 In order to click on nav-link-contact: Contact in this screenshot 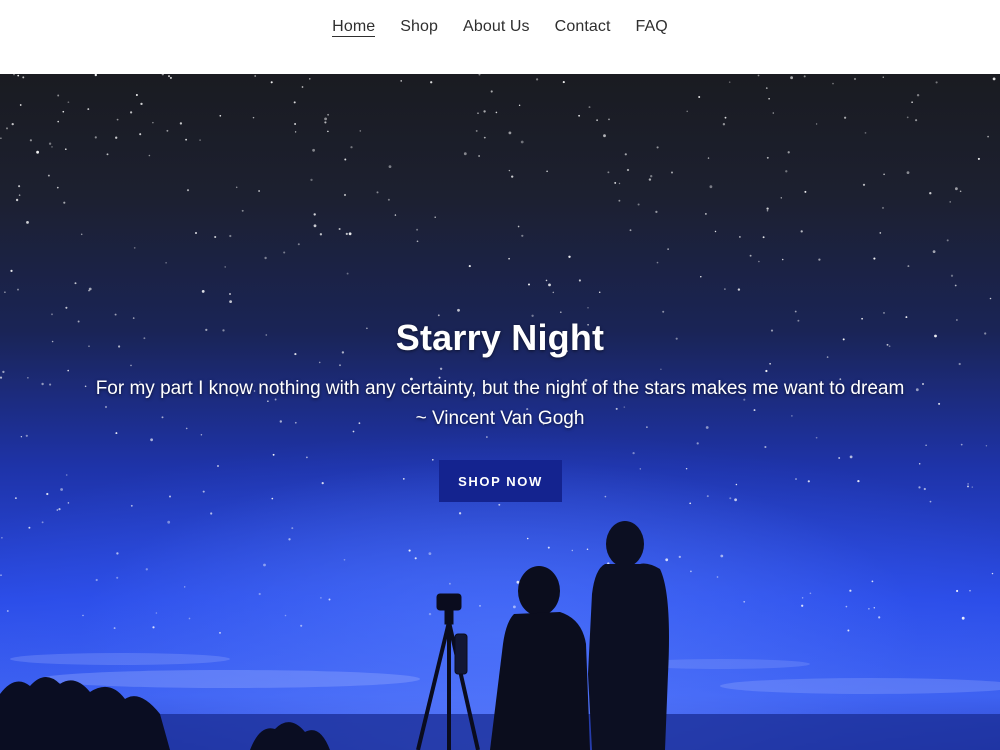, I will do `click(583, 26)`.